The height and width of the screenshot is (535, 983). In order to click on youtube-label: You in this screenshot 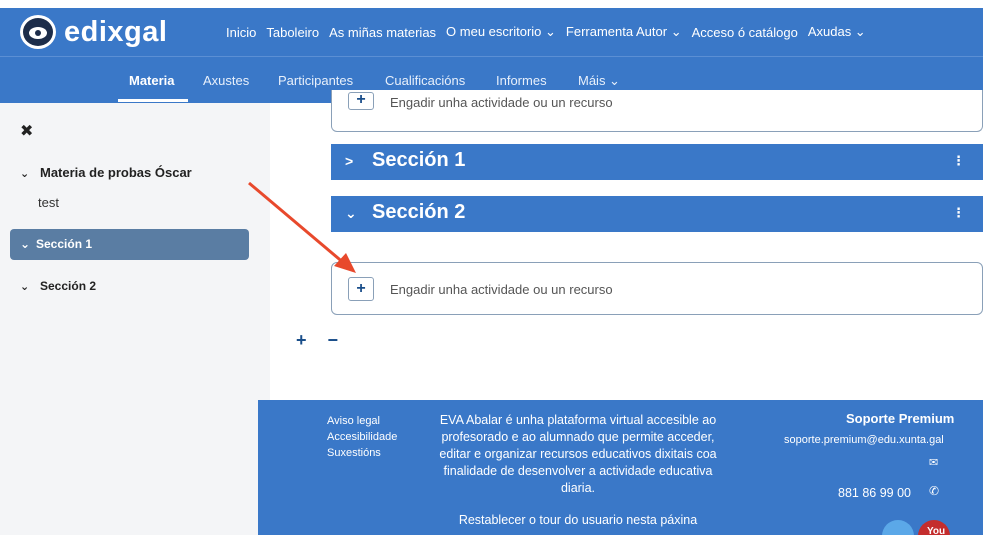, I will do `click(936, 530)`.